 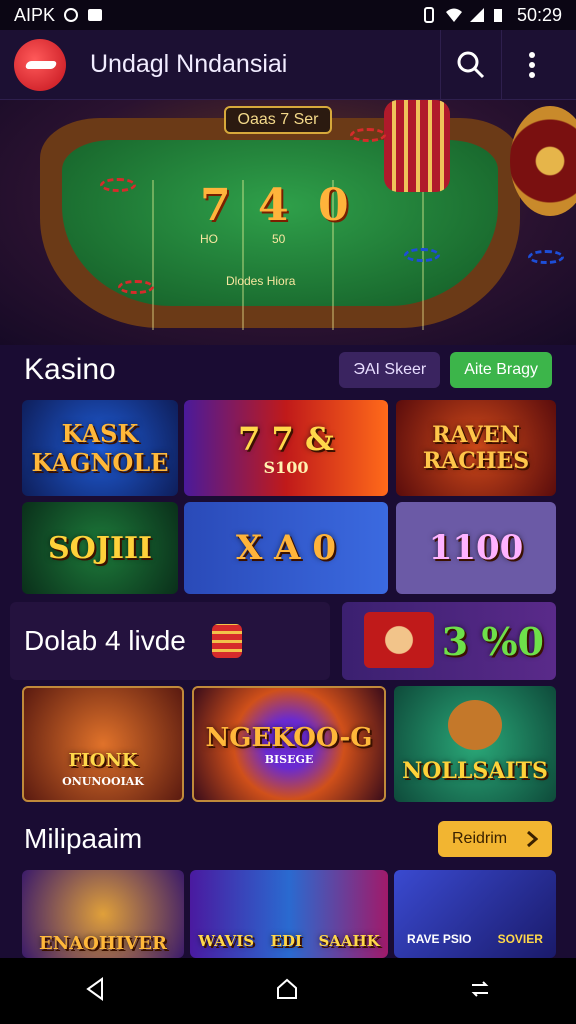 I want to click on more-vert-icon, so click(x=532, y=64).